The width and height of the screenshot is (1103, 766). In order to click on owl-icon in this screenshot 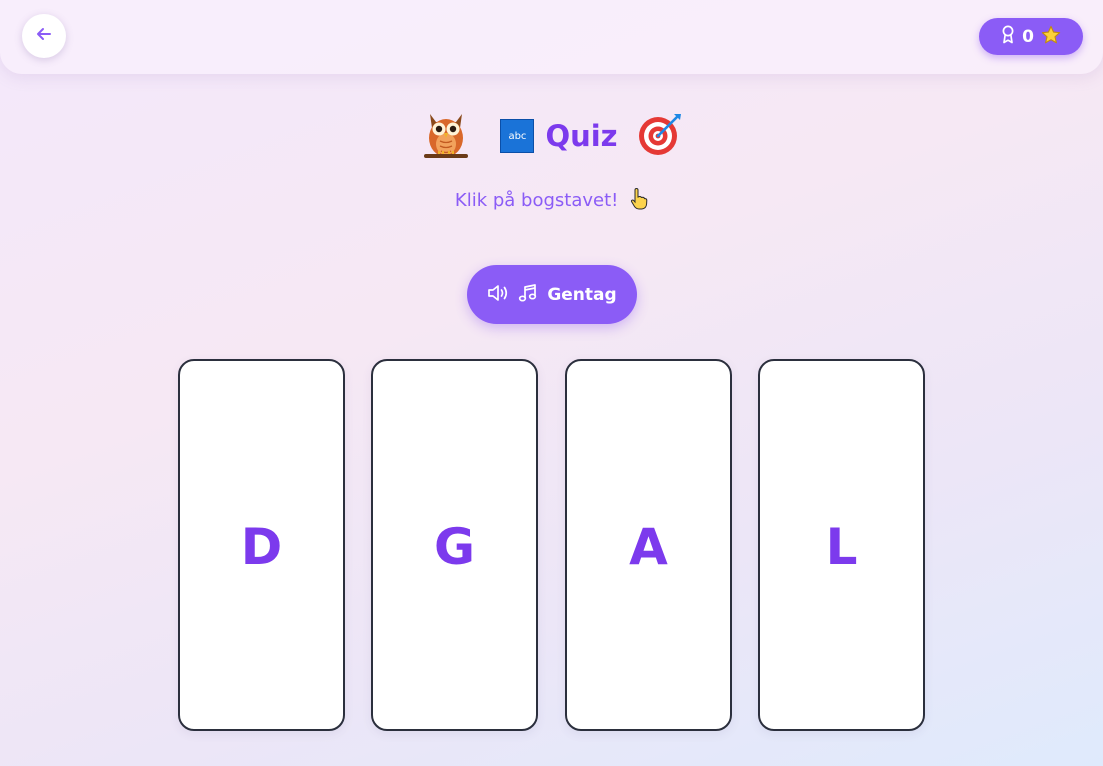, I will do `click(446, 136)`.